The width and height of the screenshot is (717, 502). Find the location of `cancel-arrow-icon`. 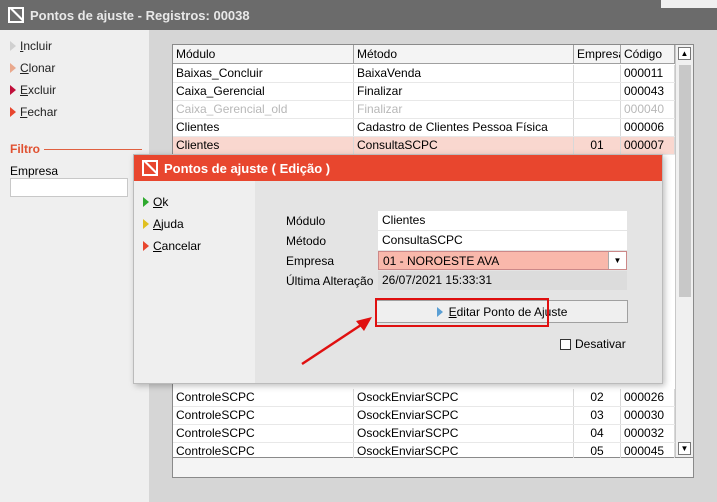

cancel-arrow-icon is located at coordinates (146, 246).